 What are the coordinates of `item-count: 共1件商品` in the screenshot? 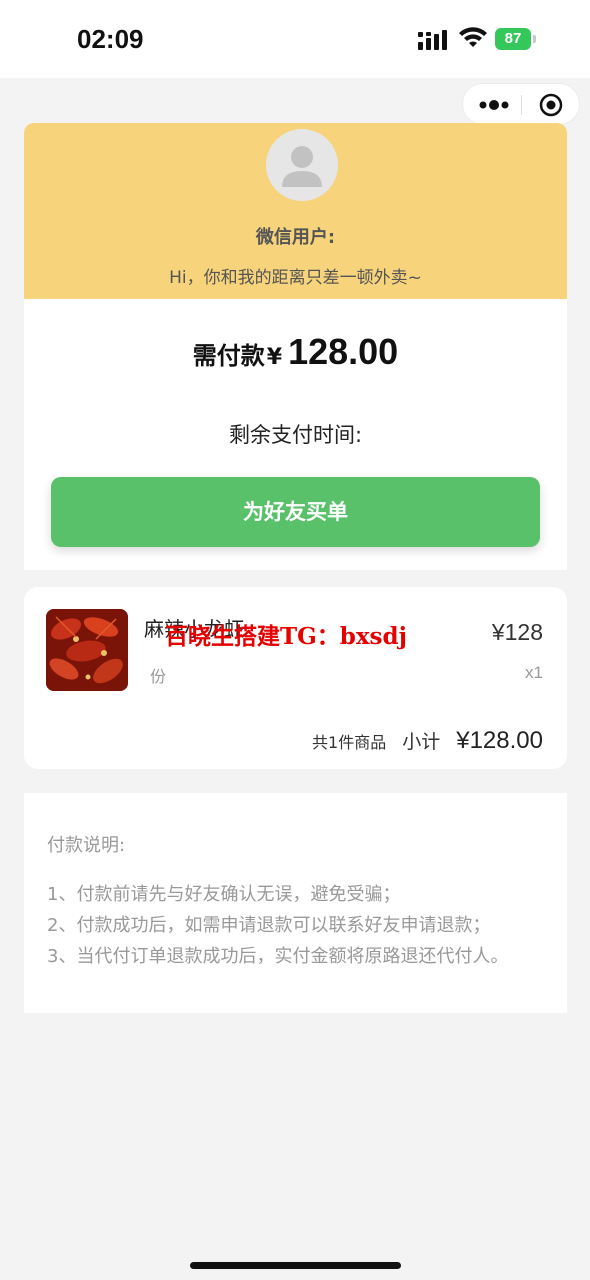 It's located at (349, 742).